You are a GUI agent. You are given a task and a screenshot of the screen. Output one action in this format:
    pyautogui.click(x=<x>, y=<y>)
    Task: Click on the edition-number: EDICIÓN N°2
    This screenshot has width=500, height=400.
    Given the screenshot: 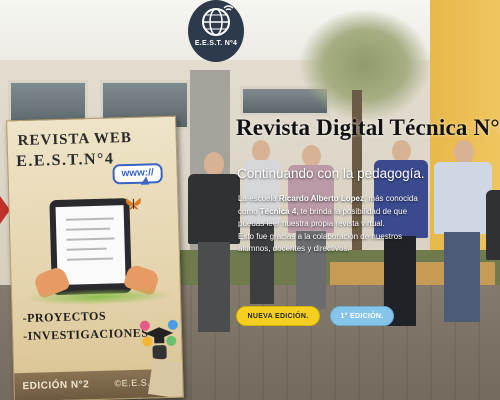 What is the action you would take?
    pyautogui.click(x=56, y=386)
    